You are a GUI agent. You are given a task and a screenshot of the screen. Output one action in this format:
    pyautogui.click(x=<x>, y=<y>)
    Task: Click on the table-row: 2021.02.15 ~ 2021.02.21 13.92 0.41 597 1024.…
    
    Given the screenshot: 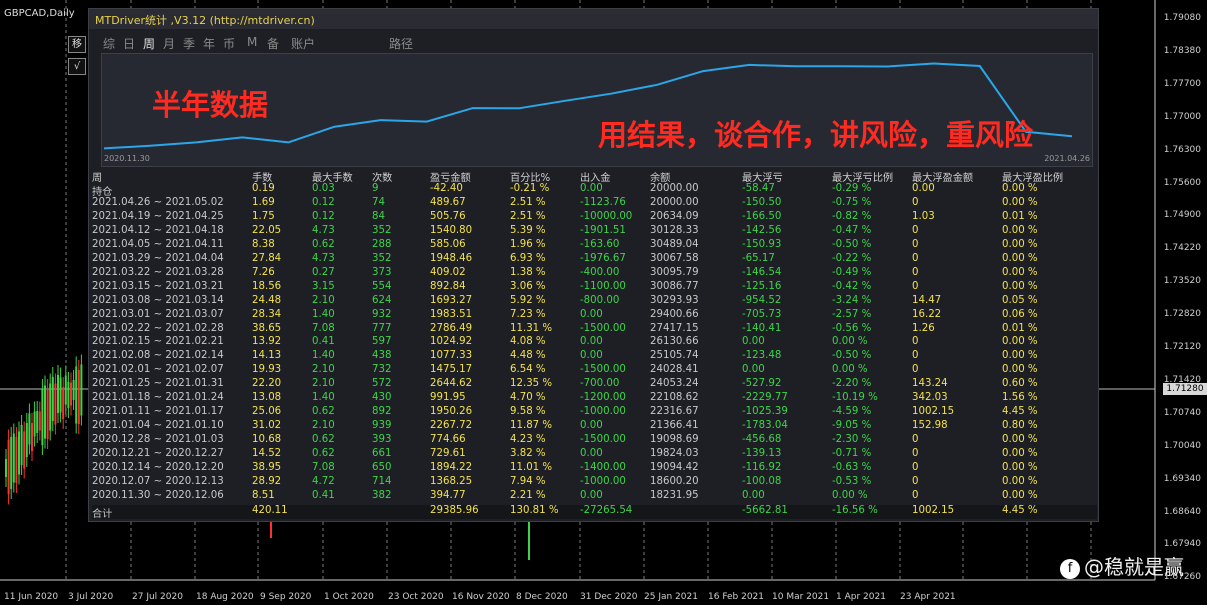 What is the action you would take?
    pyautogui.click(x=594, y=343)
    